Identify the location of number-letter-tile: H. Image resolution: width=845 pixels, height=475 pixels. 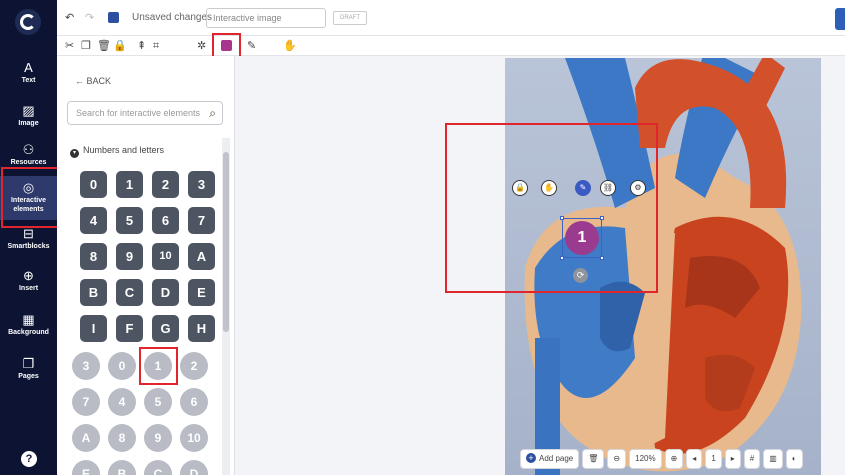
(201, 328).